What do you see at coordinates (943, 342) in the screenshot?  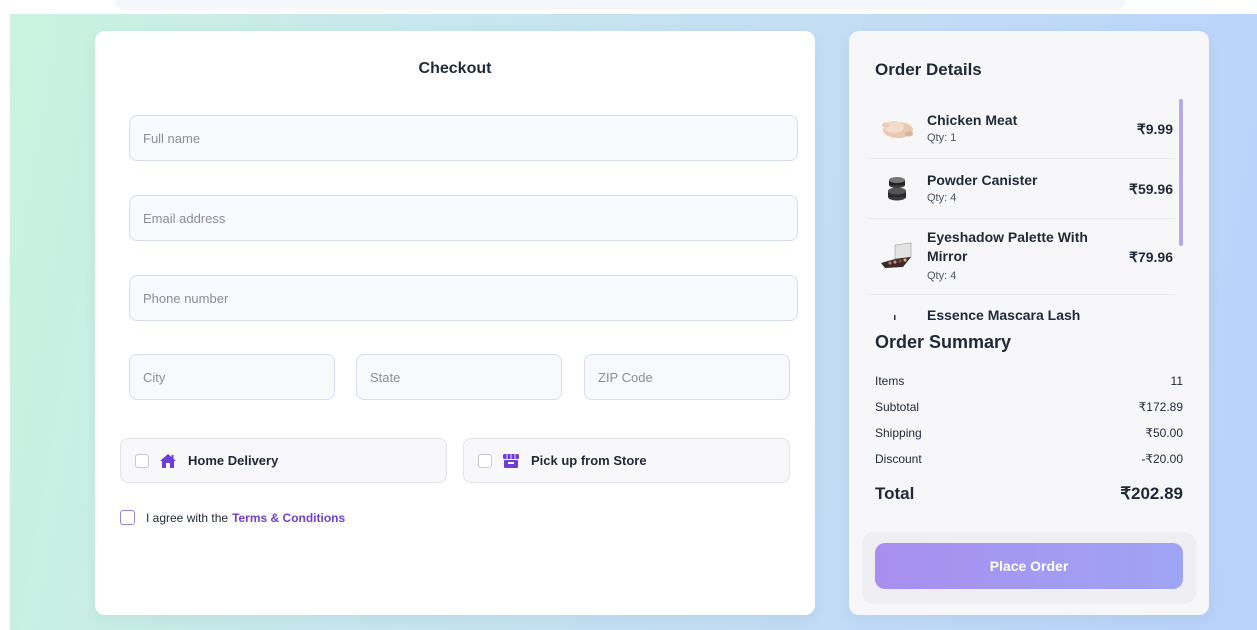 I see `order-summary-title: Order Summary` at bounding box center [943, 342].